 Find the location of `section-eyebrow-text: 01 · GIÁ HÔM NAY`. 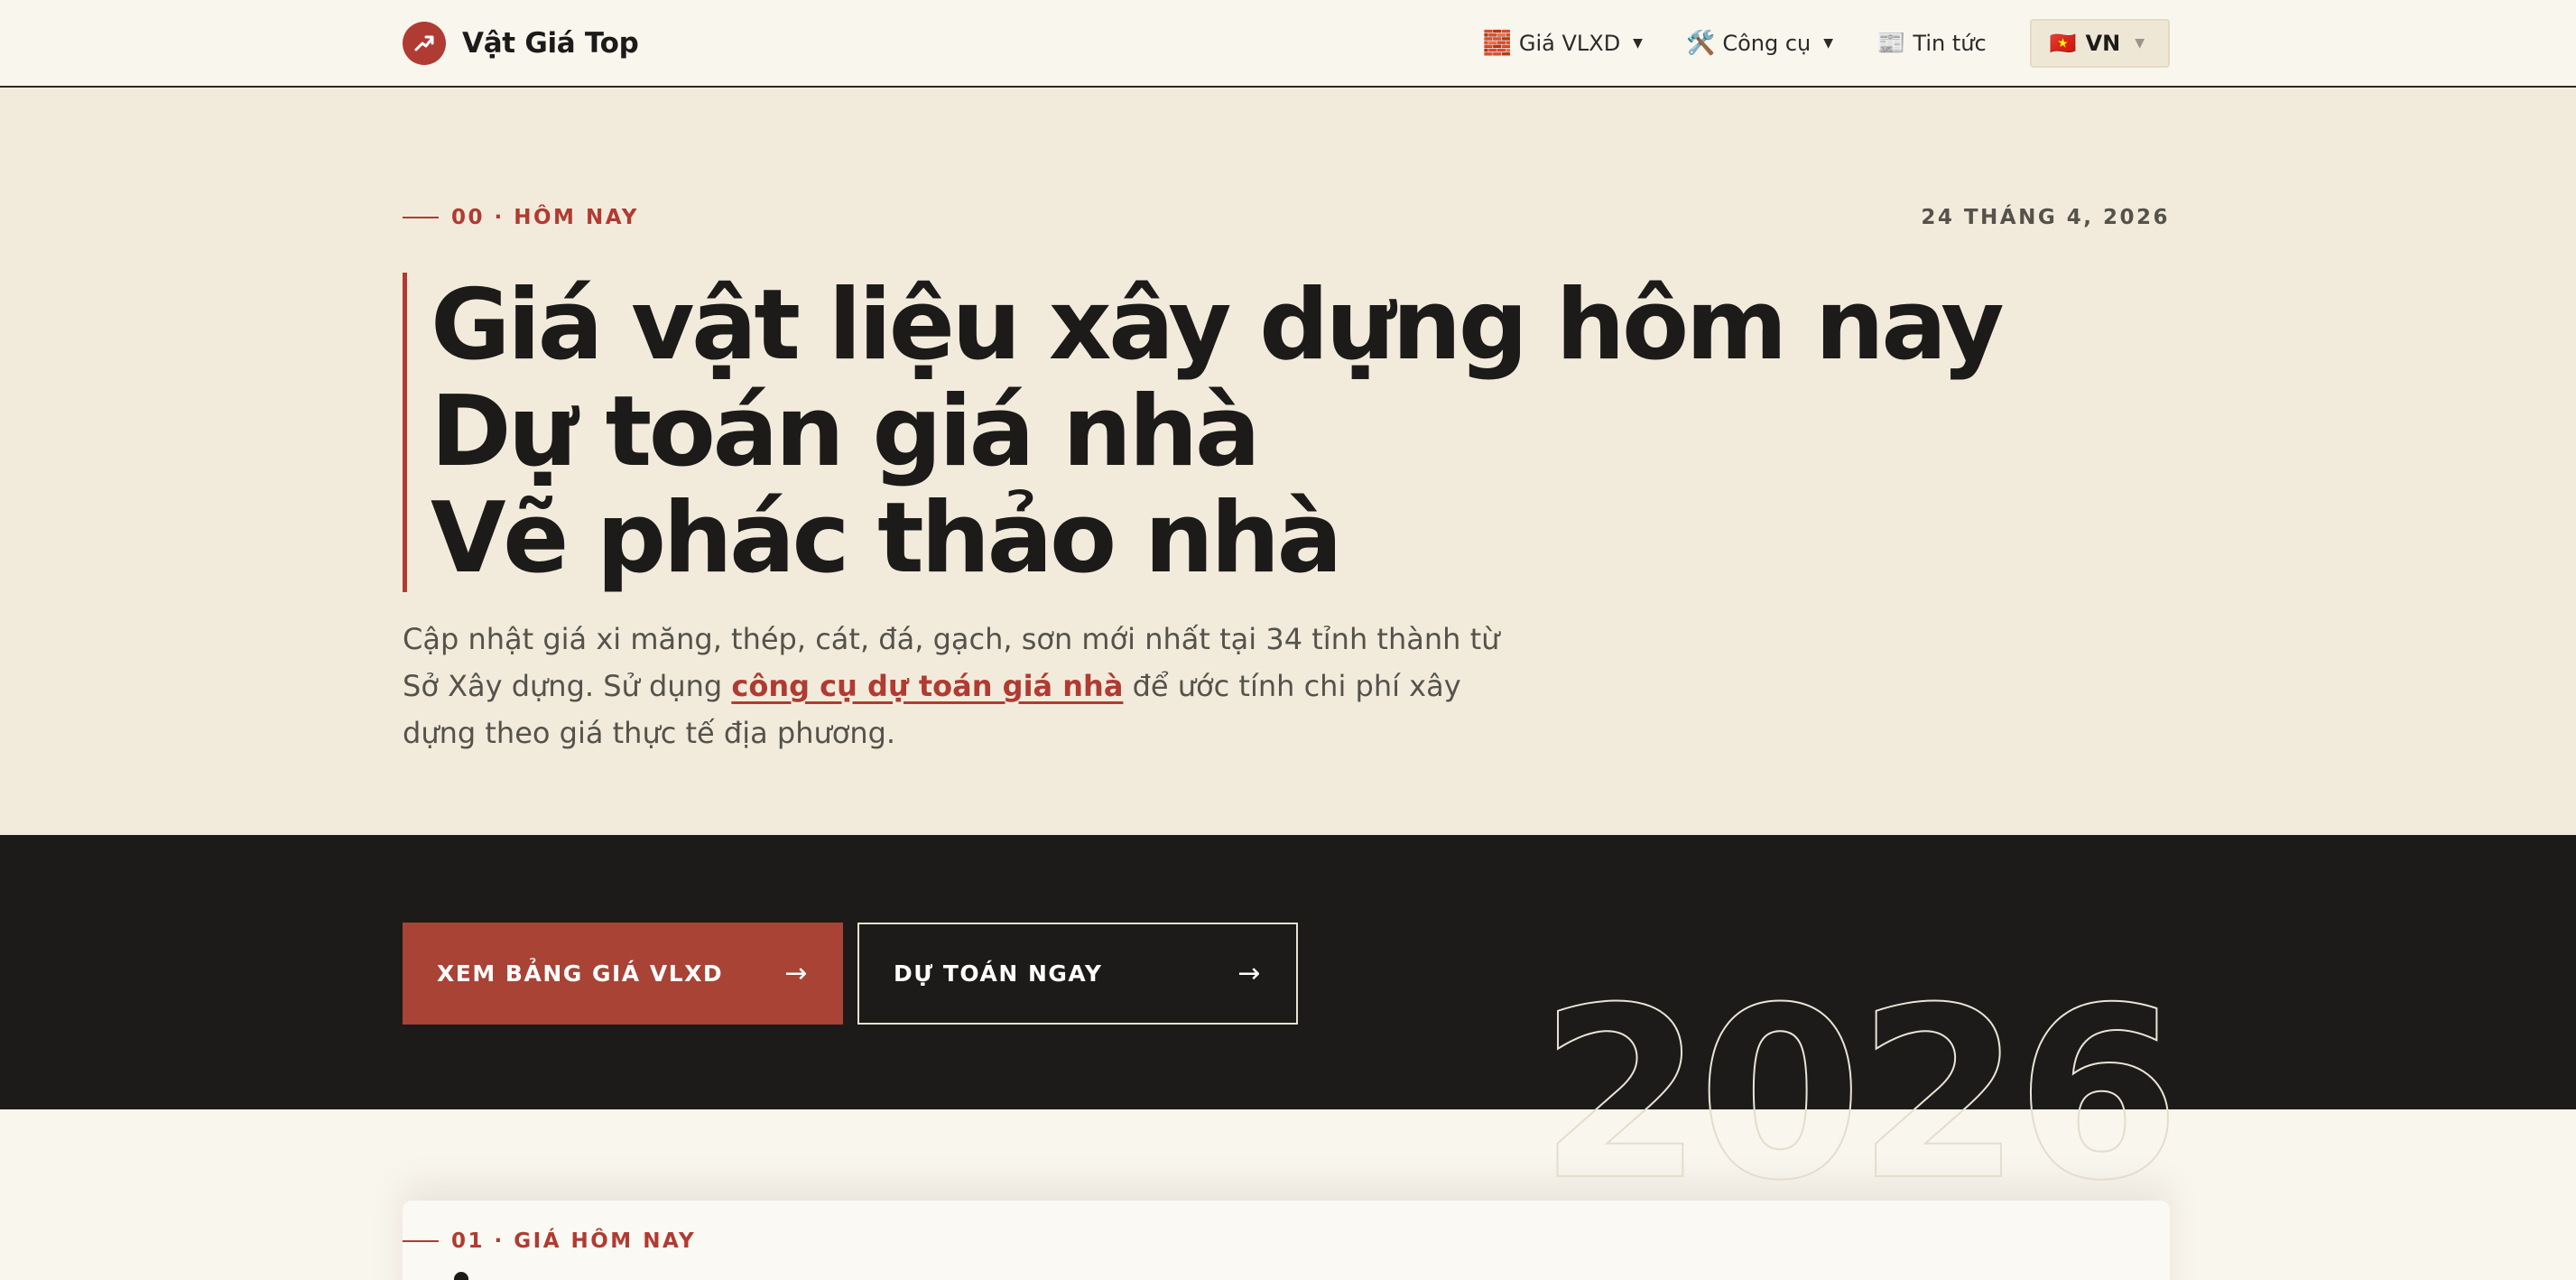

section-eyebrow-text: 01 · GIÁ HÔM NAY is located at coordinates (574, 1241).